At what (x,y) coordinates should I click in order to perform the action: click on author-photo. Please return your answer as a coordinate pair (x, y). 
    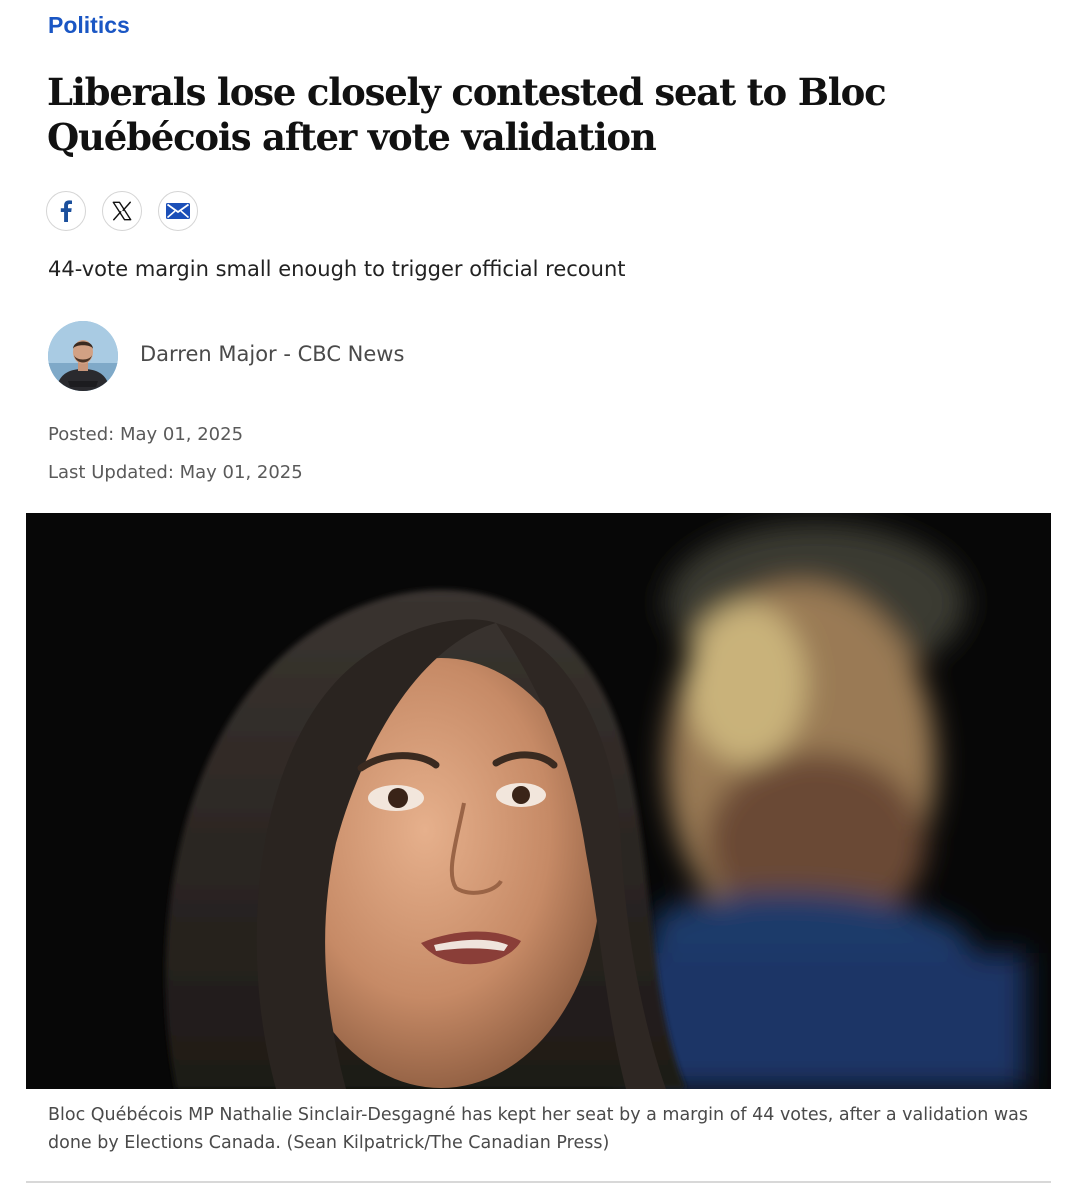
    Looking at the image, I should click on (83, 356).